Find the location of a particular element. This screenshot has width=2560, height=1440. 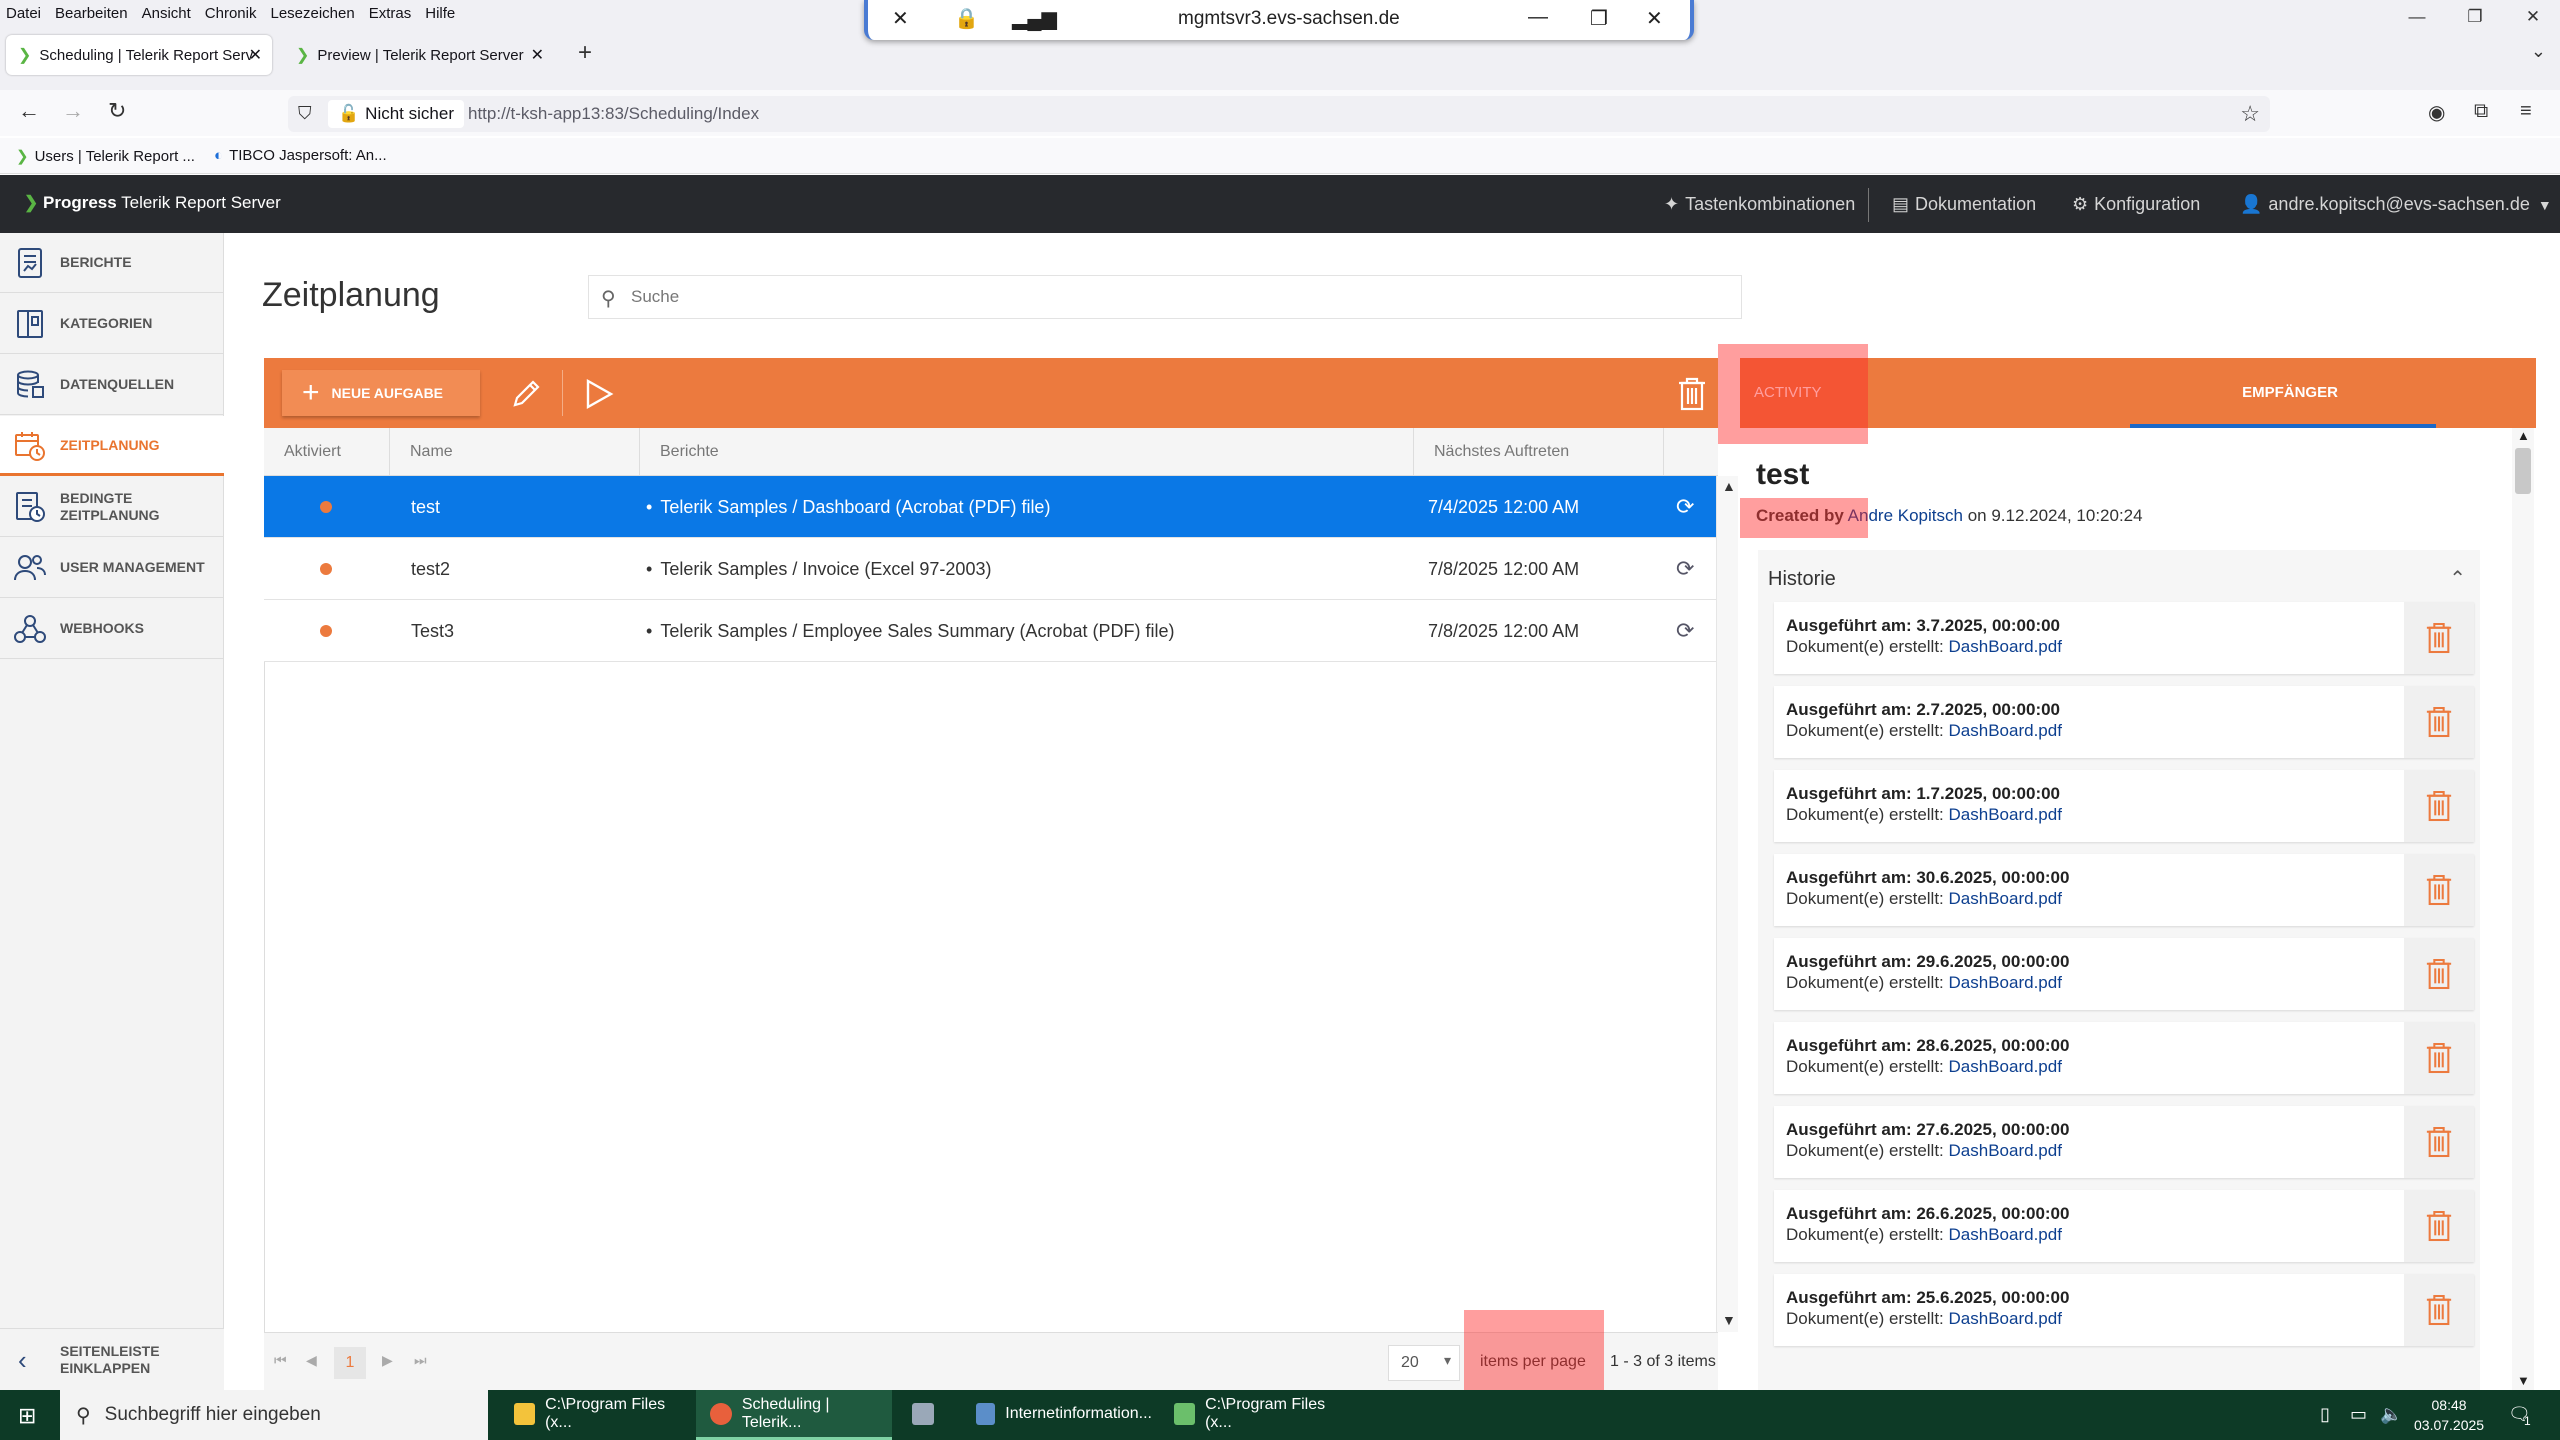

taskbar-clock: 08:48 03.07.2025 is located at coordinates (2449, 1415).